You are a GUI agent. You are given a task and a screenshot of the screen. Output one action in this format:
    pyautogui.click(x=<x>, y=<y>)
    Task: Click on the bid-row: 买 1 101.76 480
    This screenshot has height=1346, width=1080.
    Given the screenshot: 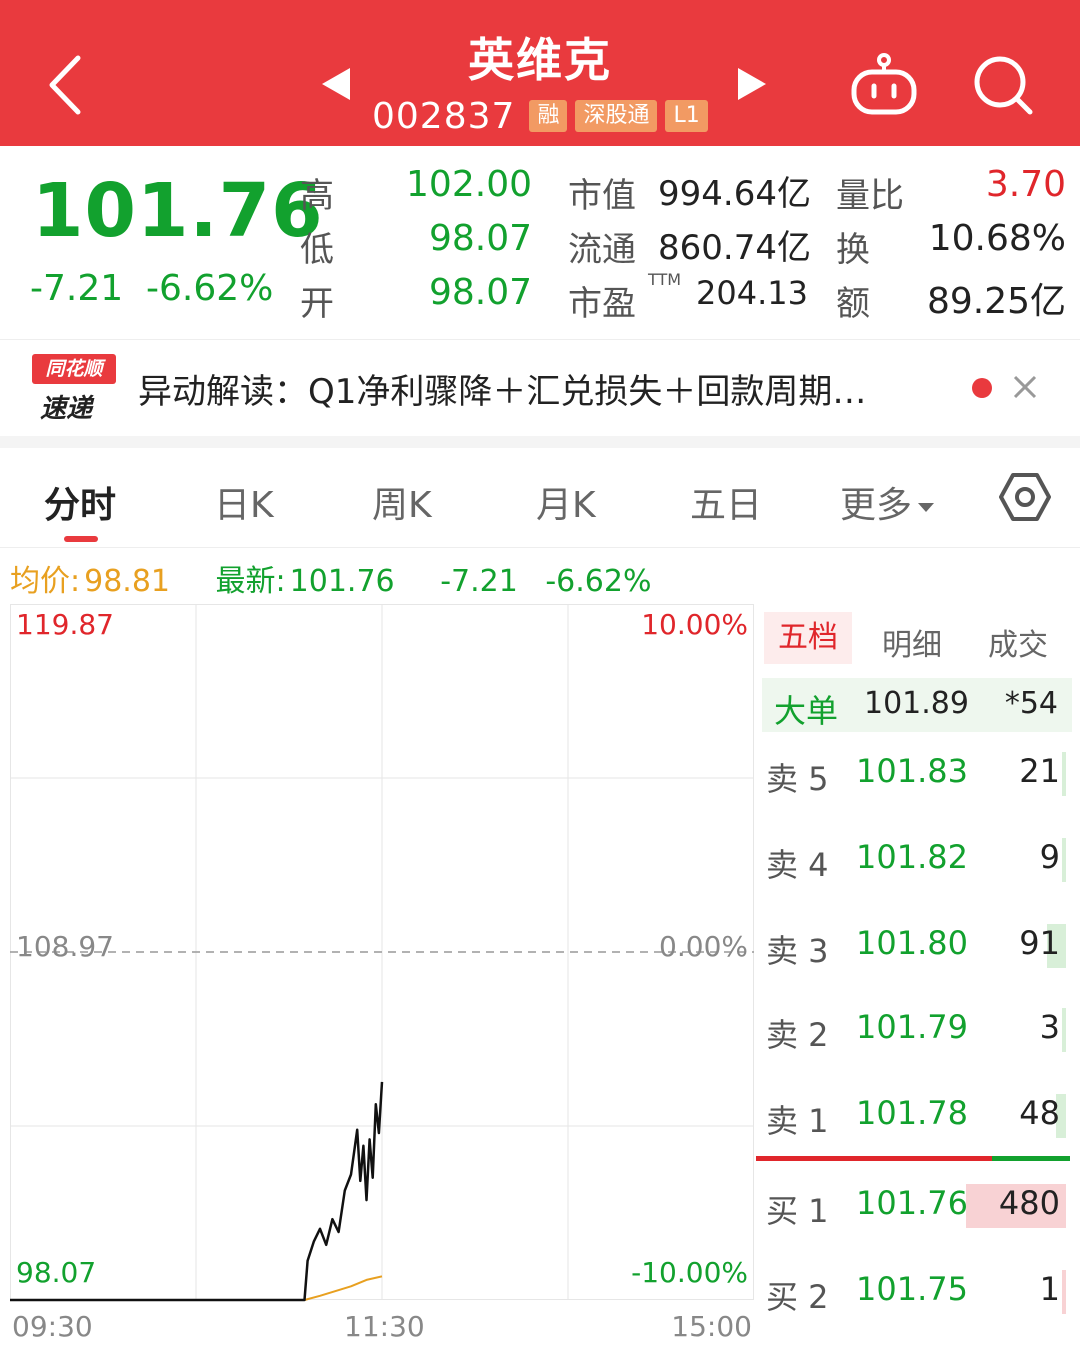 What is the action you would take?
    pyautogui.click(x=918, y=1204)
    